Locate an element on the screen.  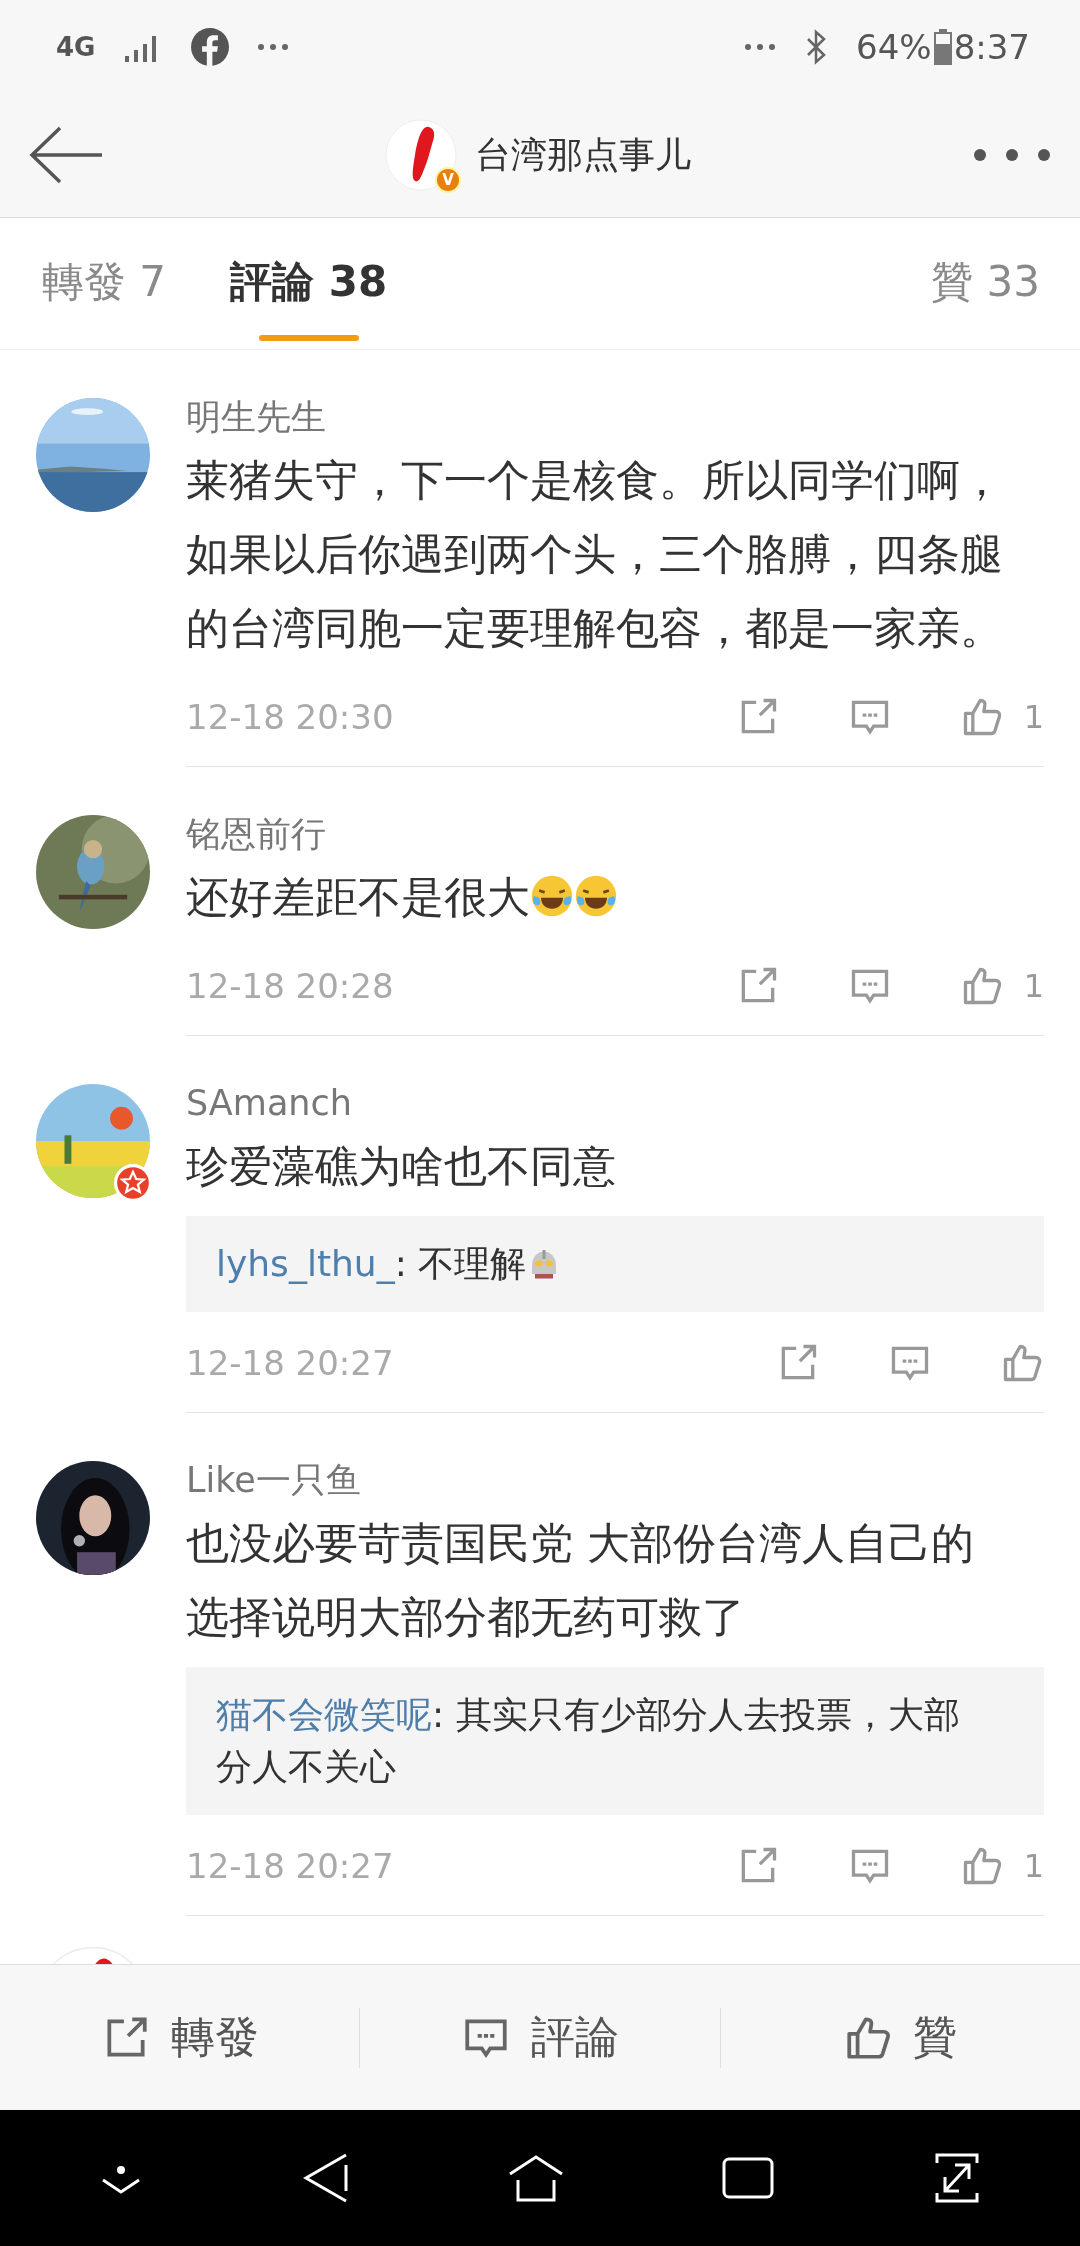
timestamp: 12-18 20:28 is located at coordinates (290, 986).